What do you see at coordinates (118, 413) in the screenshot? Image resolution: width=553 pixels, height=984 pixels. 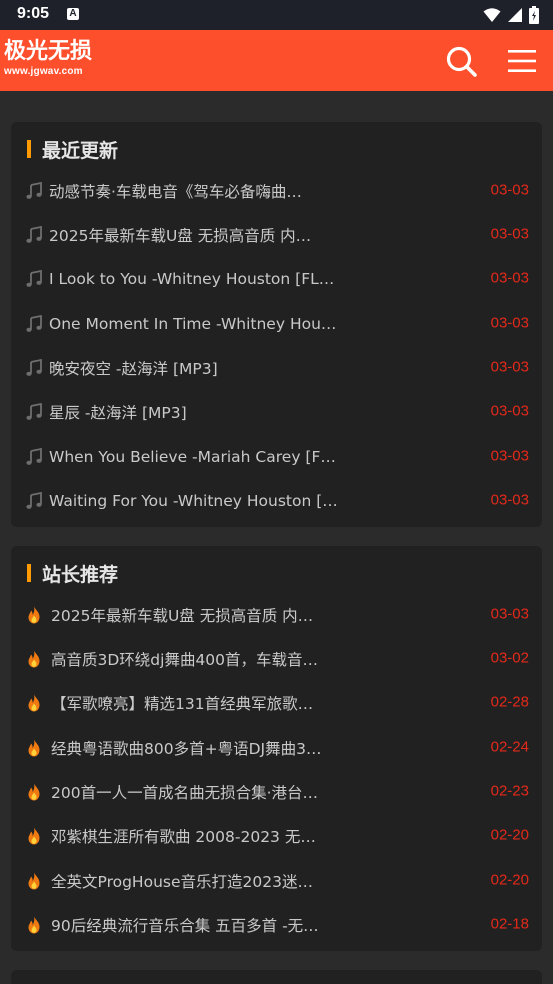 I see `item-title: 星辰 -赵海洋 [MP3]` at bounding box center [118, 413].